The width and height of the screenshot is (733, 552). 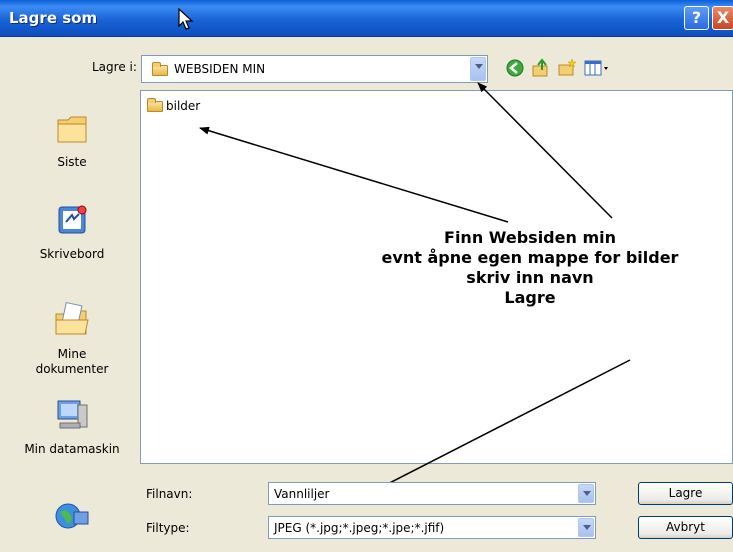 What do you see at coordinates (530, 257) in the screenshot?
I see `annotation-line-2: evnt åpne egen mappe for bilder` at bounding box center [530, 257].